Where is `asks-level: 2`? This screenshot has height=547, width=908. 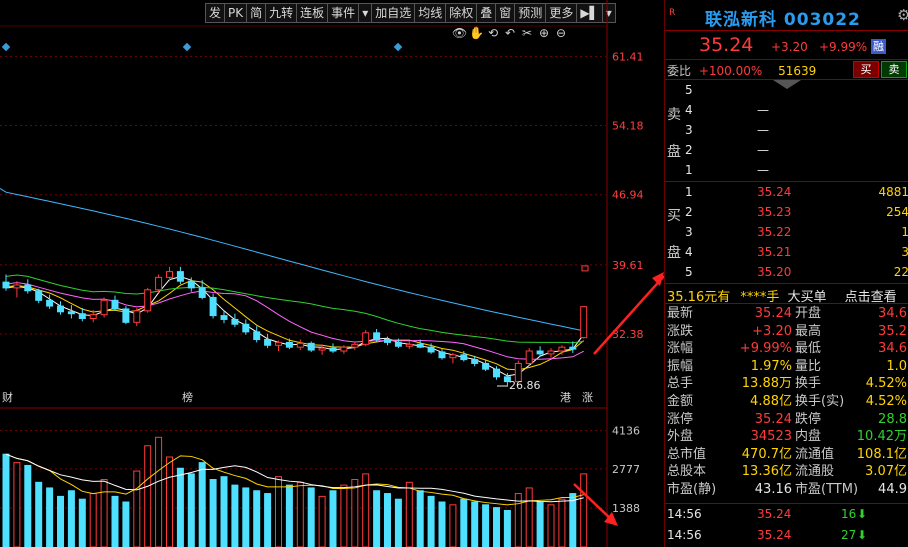
asks-level: 2 is located at coordinates (689, 150).